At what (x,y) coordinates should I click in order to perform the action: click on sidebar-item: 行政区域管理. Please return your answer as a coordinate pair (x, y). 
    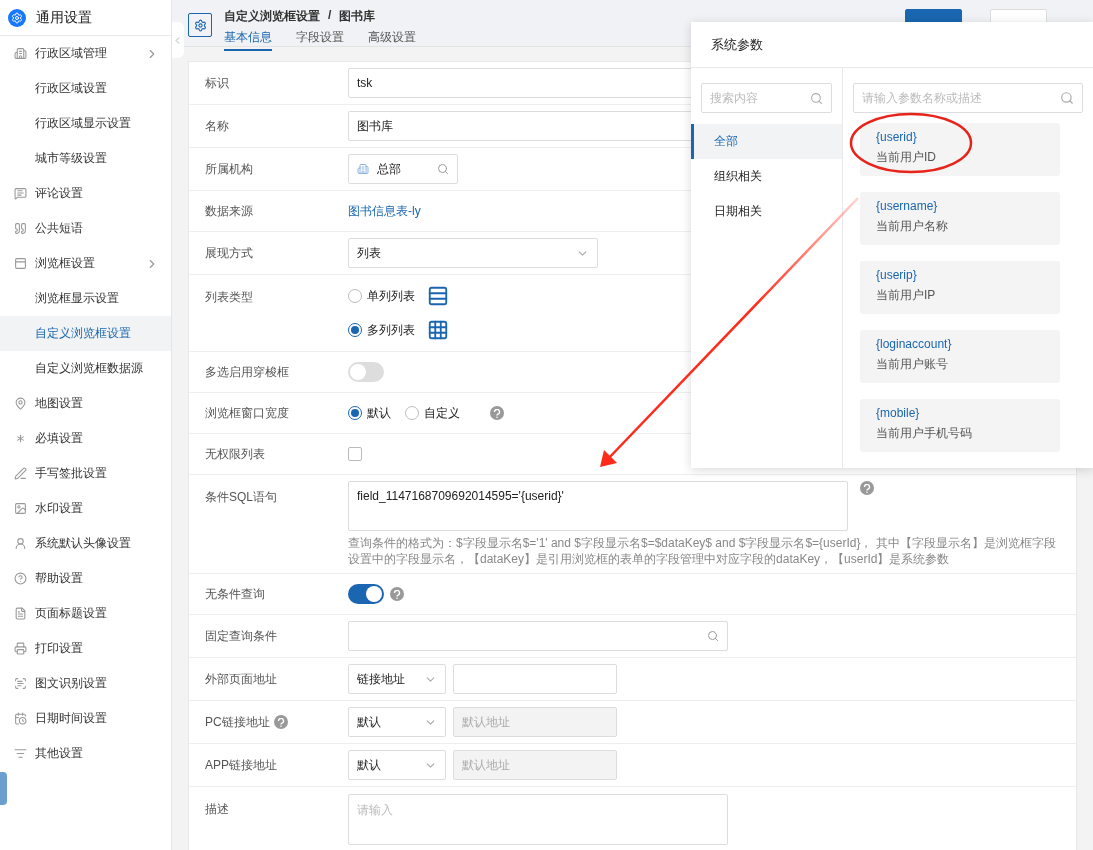
    Looking at the image, I should click on (85, 53).